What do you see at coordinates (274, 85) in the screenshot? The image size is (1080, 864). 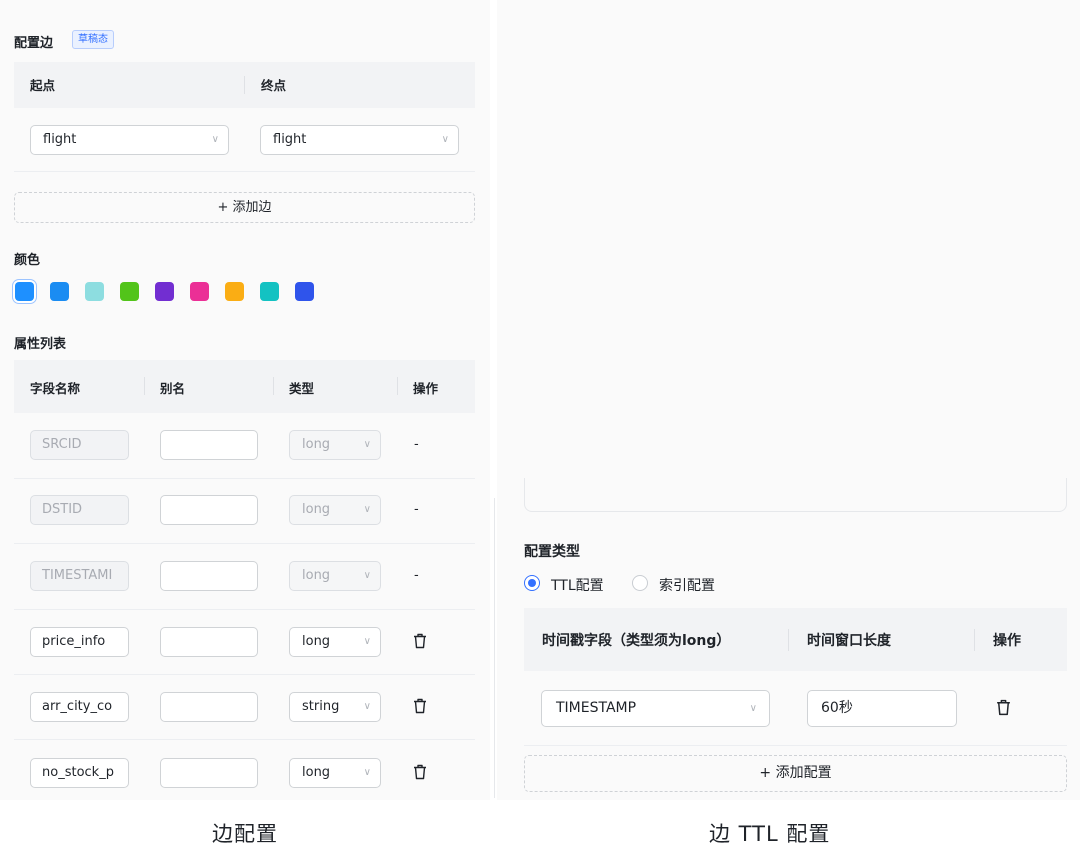 I see `header-to: 终点` at bounding box center [274, 85].